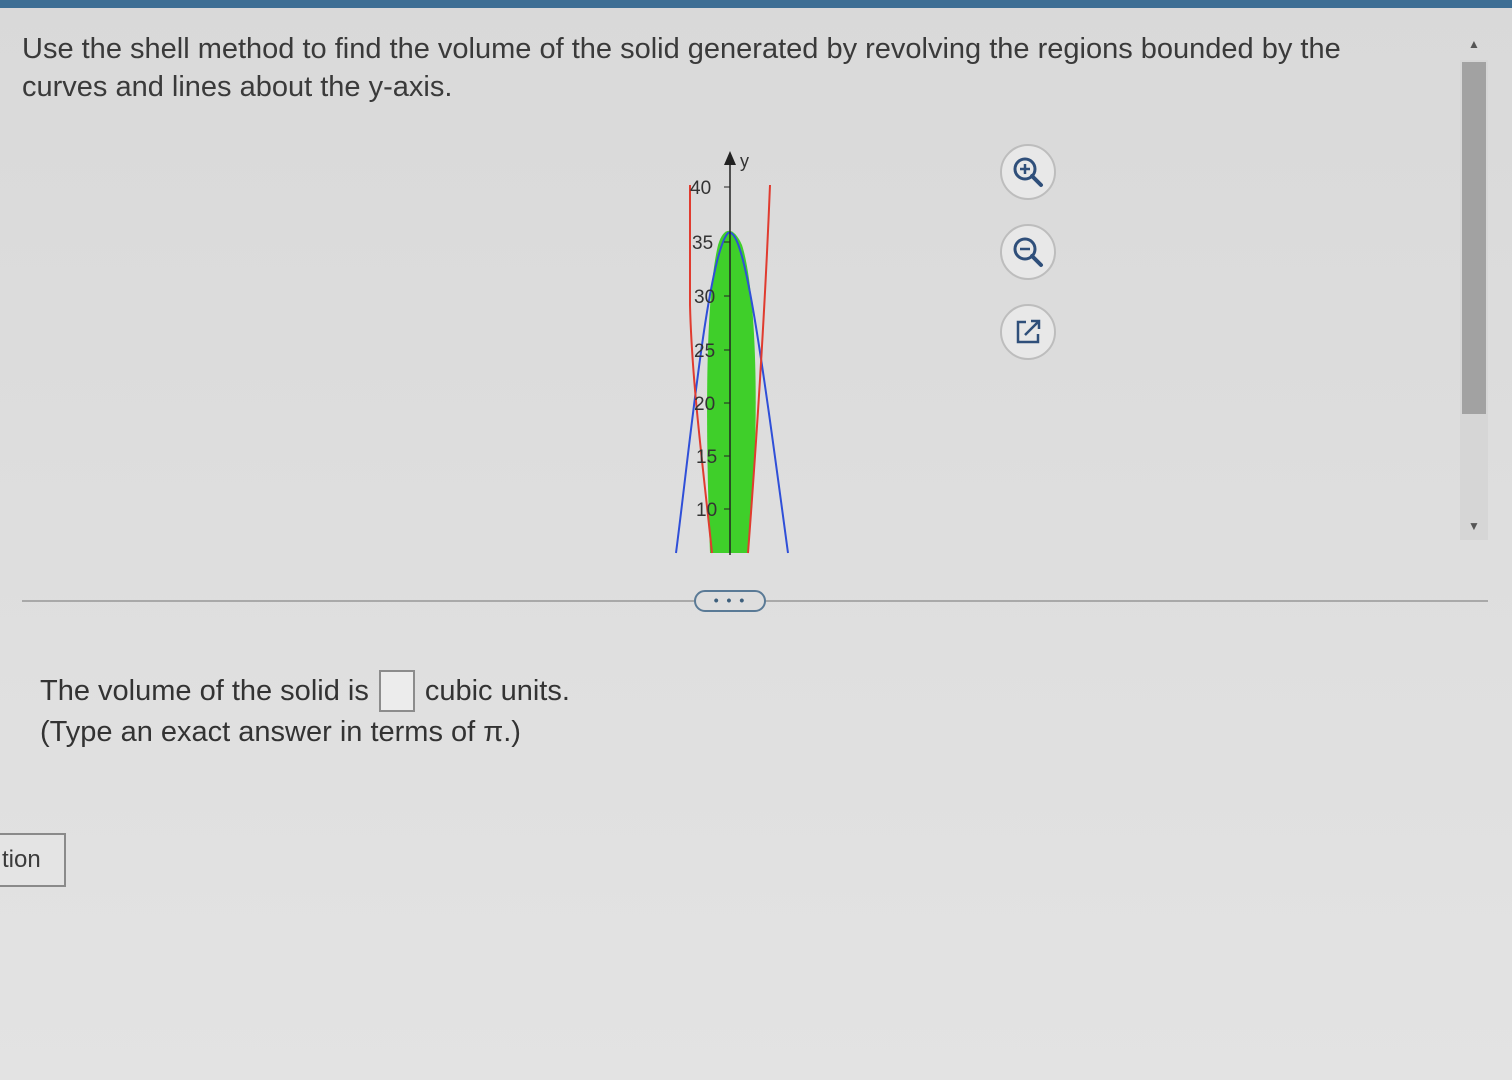  I want to click on zoom-in-button, so click(1028, 172).